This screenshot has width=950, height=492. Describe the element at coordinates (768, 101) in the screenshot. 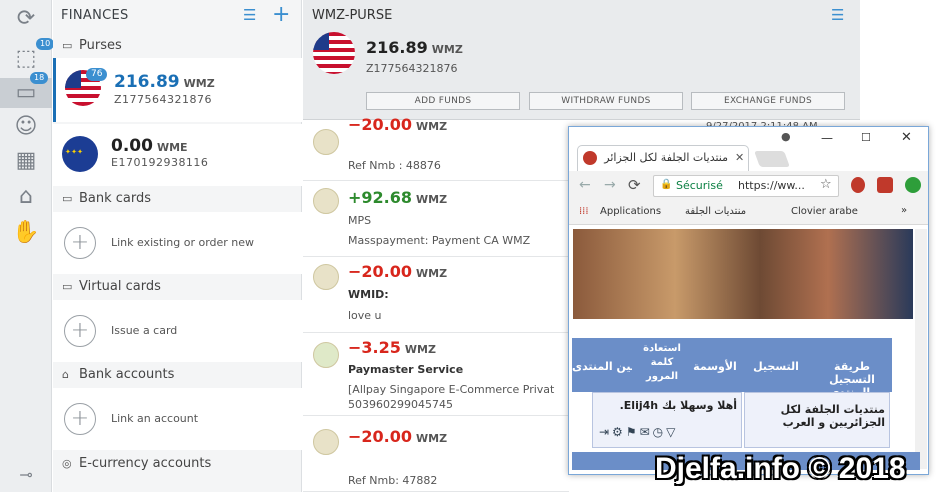

I see `exchange-funds-button: EXCHANGE FUNDS` at that location.